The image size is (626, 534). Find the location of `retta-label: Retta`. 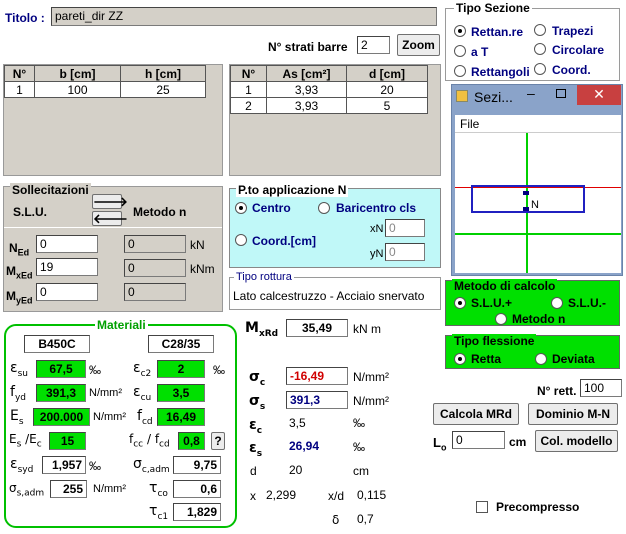

retta-label: Retta is located at coordinates (486, 359).